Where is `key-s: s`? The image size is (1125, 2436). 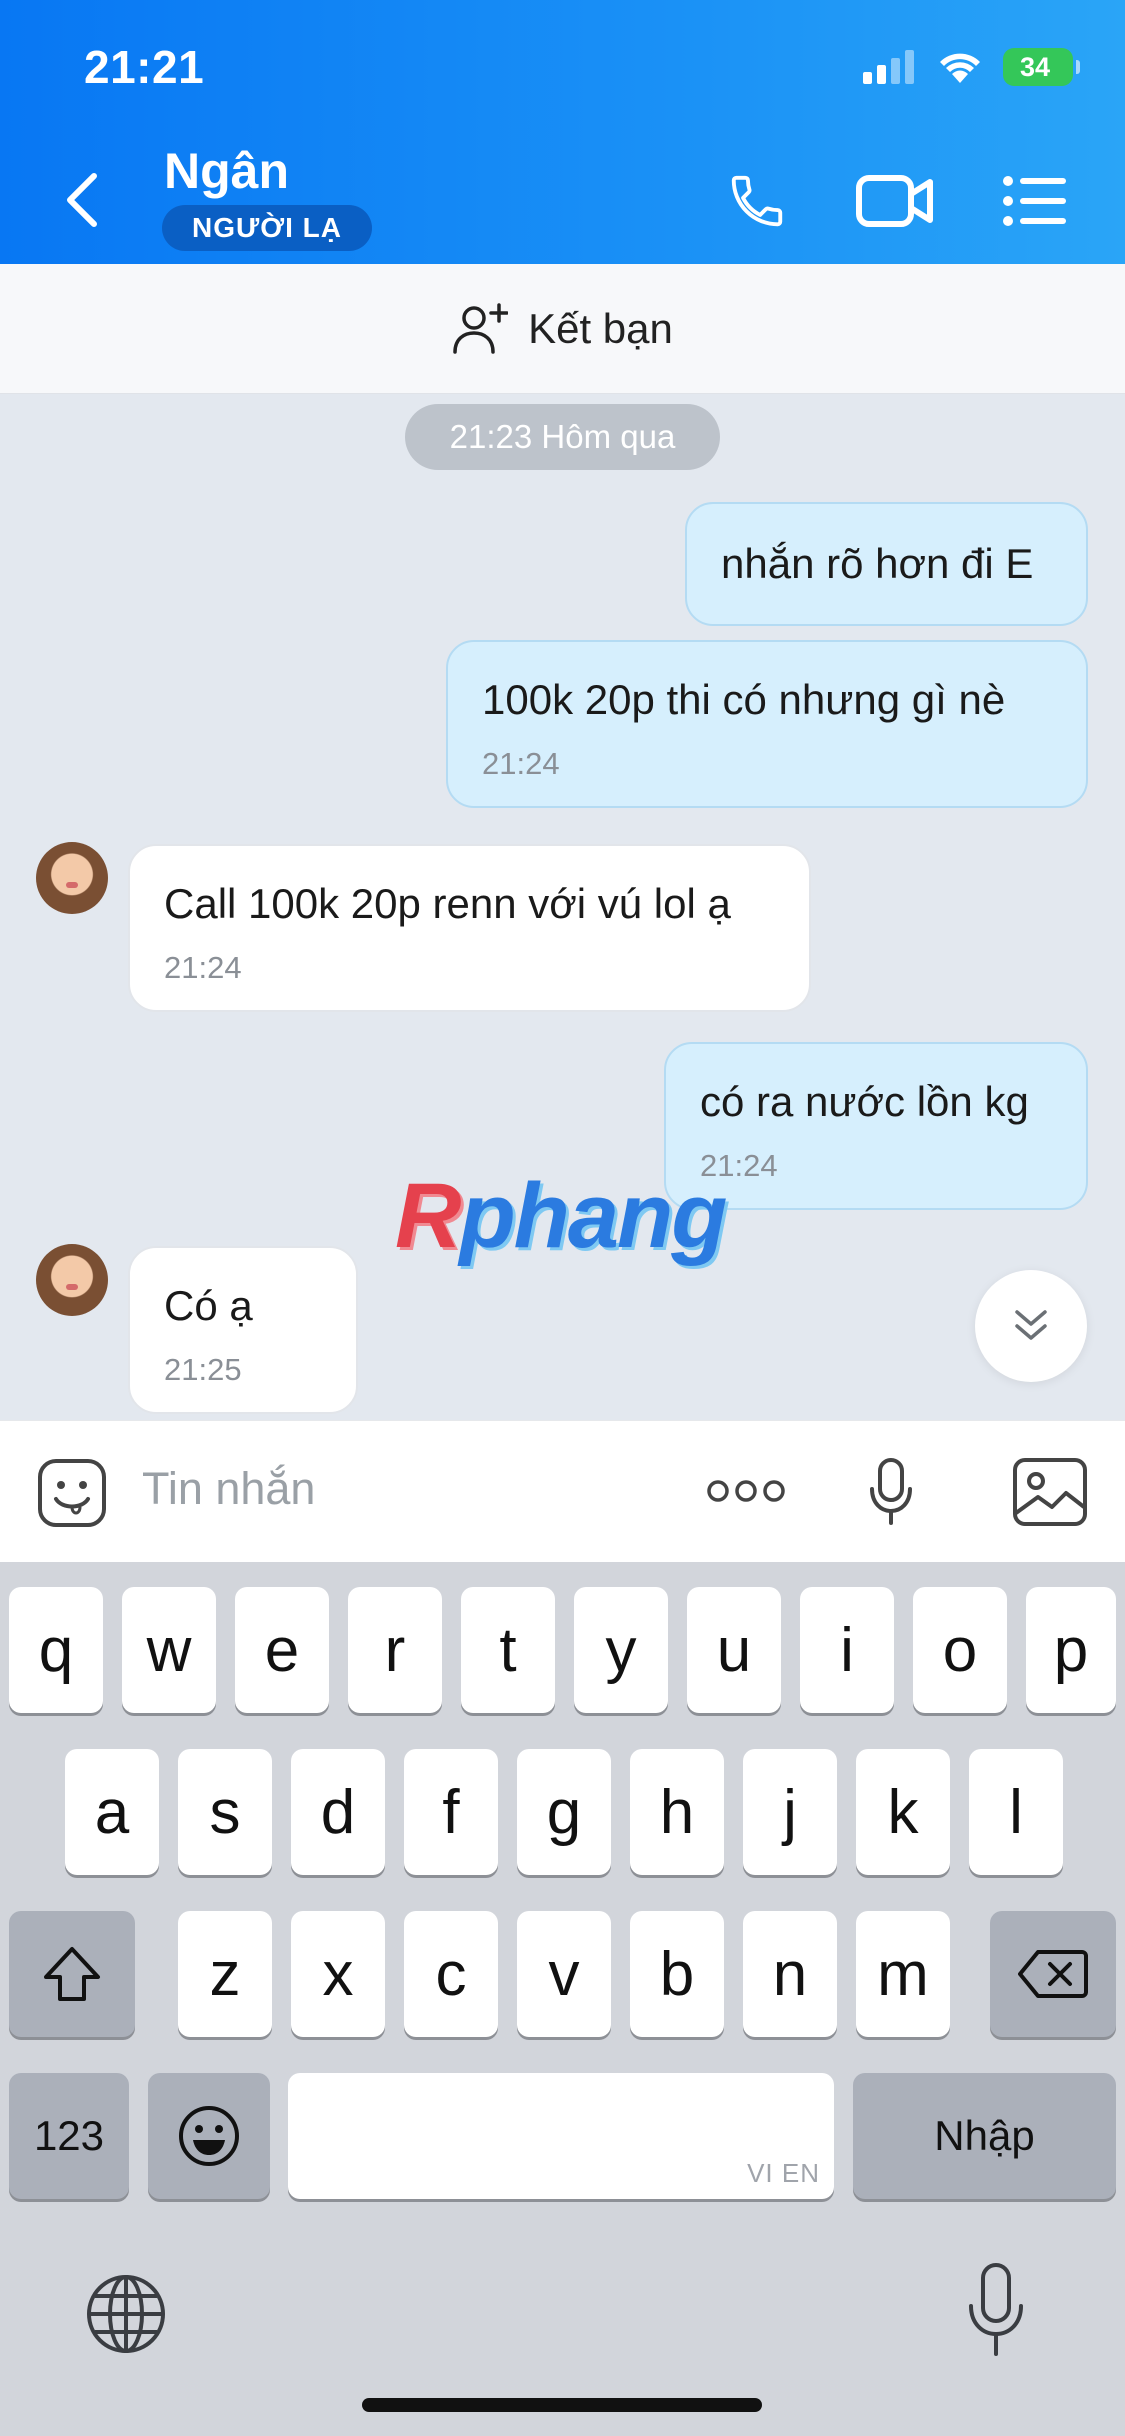 key-s: s is located at coordinates (225, 1812).